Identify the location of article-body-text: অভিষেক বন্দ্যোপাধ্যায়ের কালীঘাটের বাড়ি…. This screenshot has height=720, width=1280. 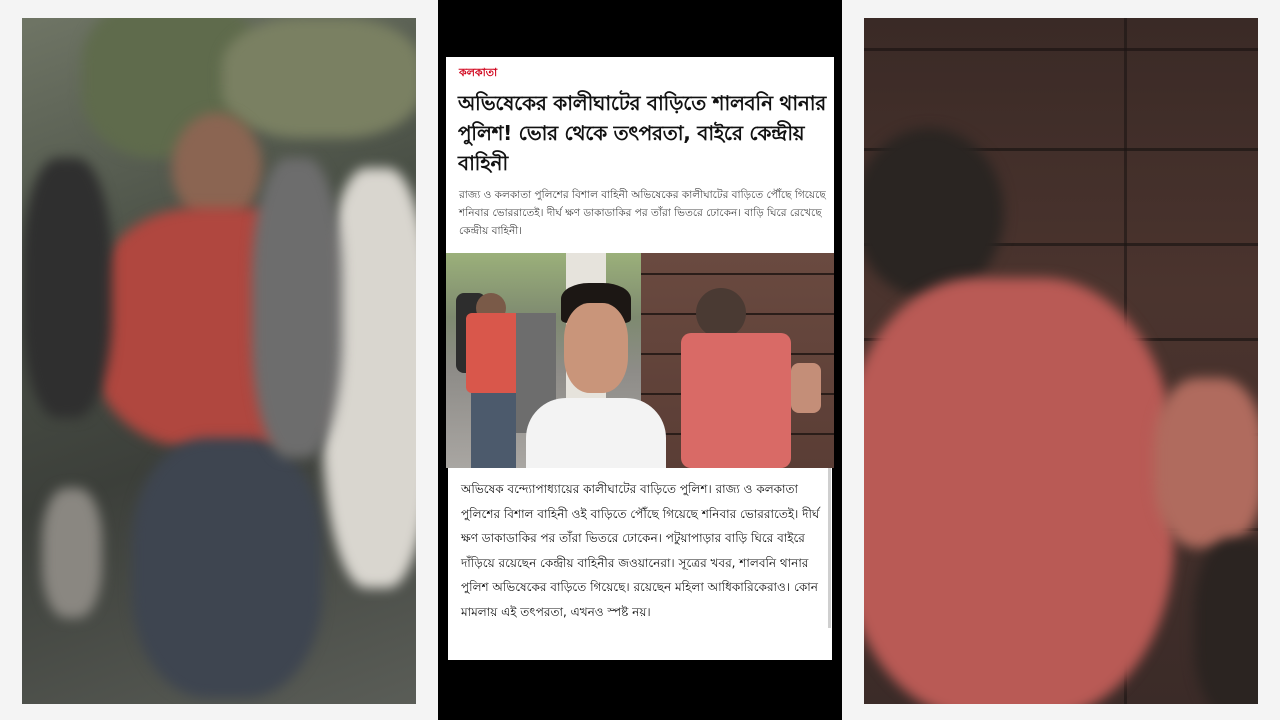
(640, 550).